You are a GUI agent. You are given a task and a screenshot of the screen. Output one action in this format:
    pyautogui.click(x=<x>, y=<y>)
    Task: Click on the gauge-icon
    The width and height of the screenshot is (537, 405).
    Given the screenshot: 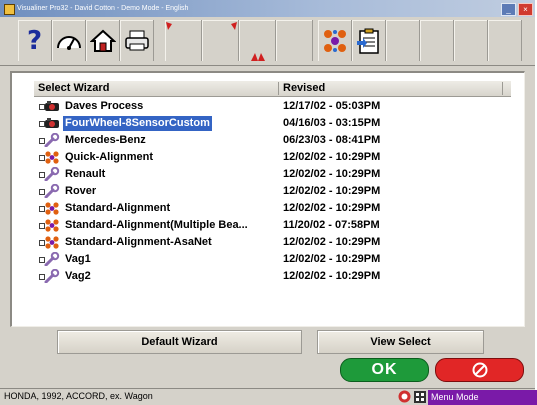 What is the action you would take?
    pyautogui.click(x=68, y=42)
    